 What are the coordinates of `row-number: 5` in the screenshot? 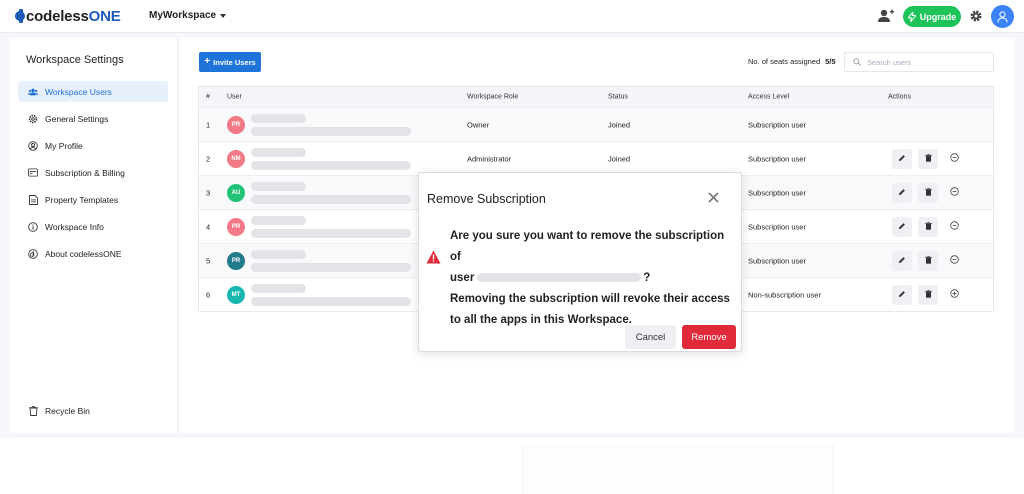 It's located at (208, 260).